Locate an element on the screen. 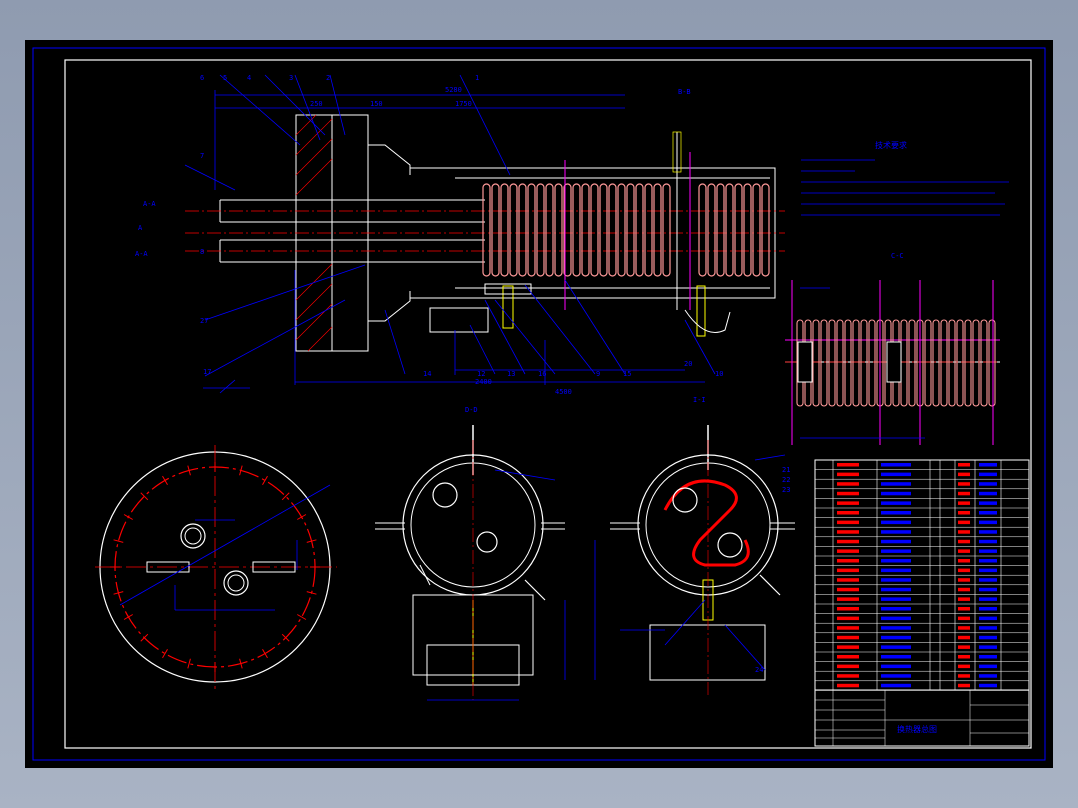 This screenshot has height=808, width=1078. svg-text: 22 is located at coordinates (786, 480).